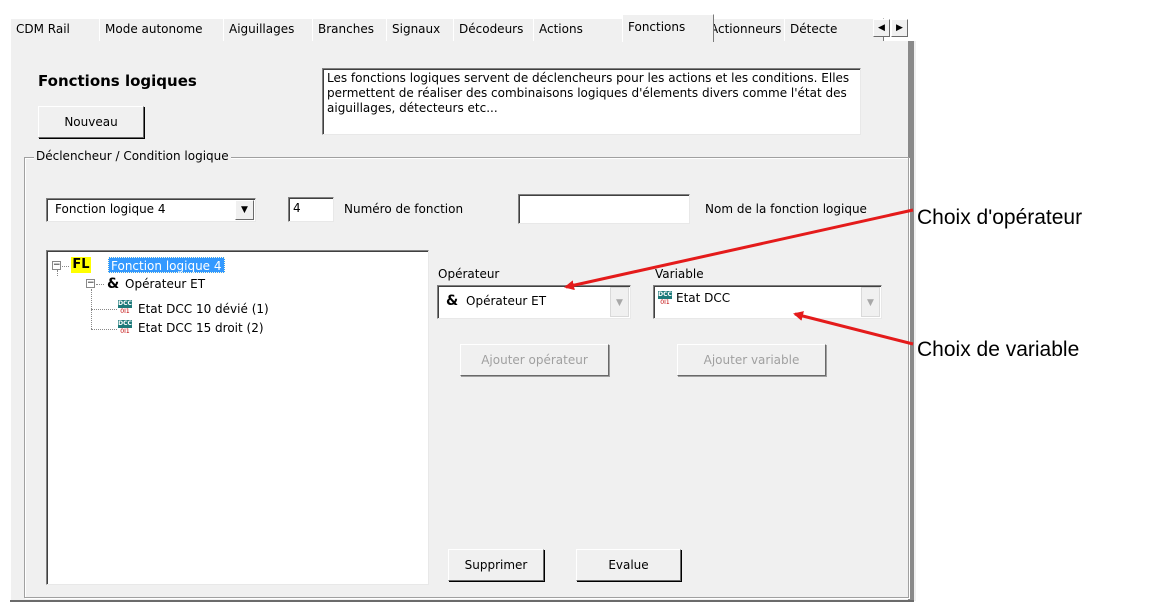 This screenshot has width=1165, height=612. What do you see at coordinates (1000, 217) in the screenshot?
I see `operator-choice-callout: Choix d'opérateur` at bounding box center [1000, 217].